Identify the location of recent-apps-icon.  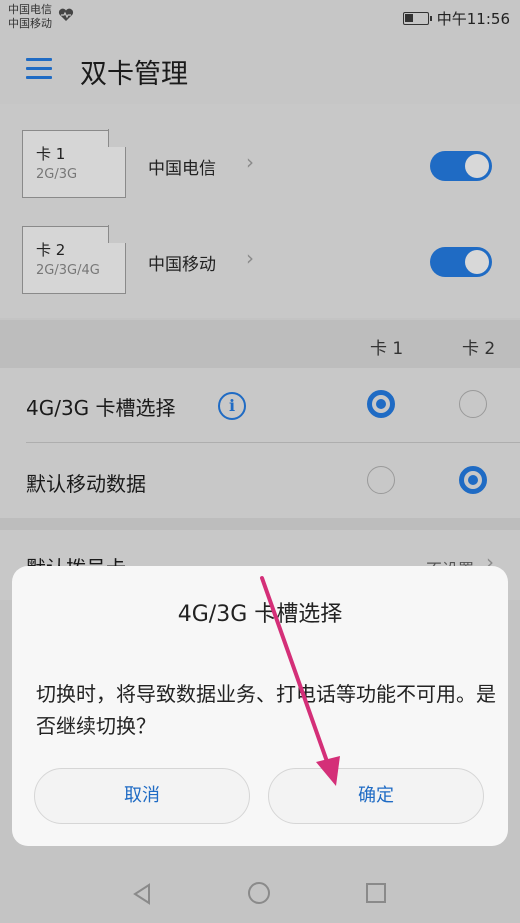
(376, 893).